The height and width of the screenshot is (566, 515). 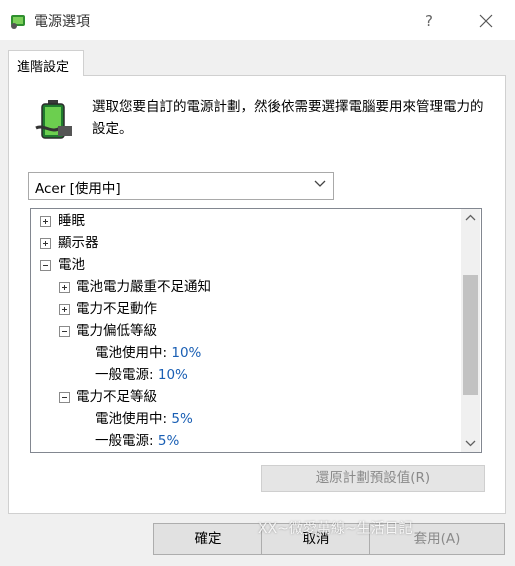 I want to click on restore-defaults-button: 還原計劃預設值(R), so click(x=373, y=478).